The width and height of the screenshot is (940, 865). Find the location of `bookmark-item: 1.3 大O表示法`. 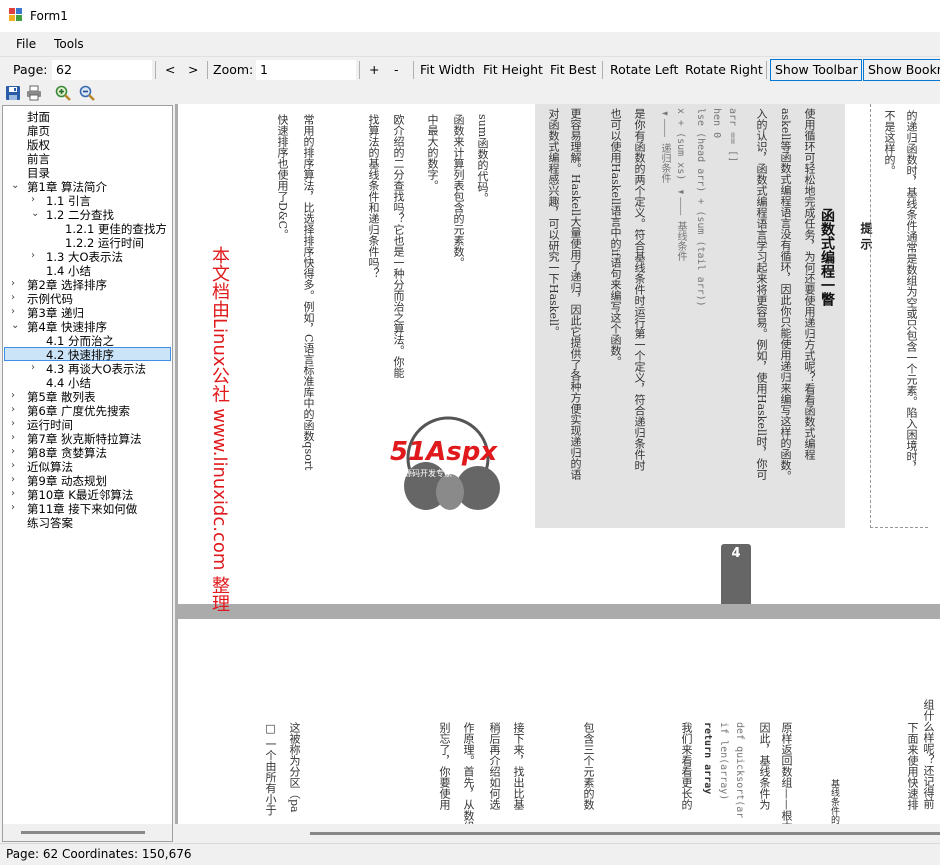

bookmark-item: 1.3 大O表示法 is located at coordinates (84, 257).